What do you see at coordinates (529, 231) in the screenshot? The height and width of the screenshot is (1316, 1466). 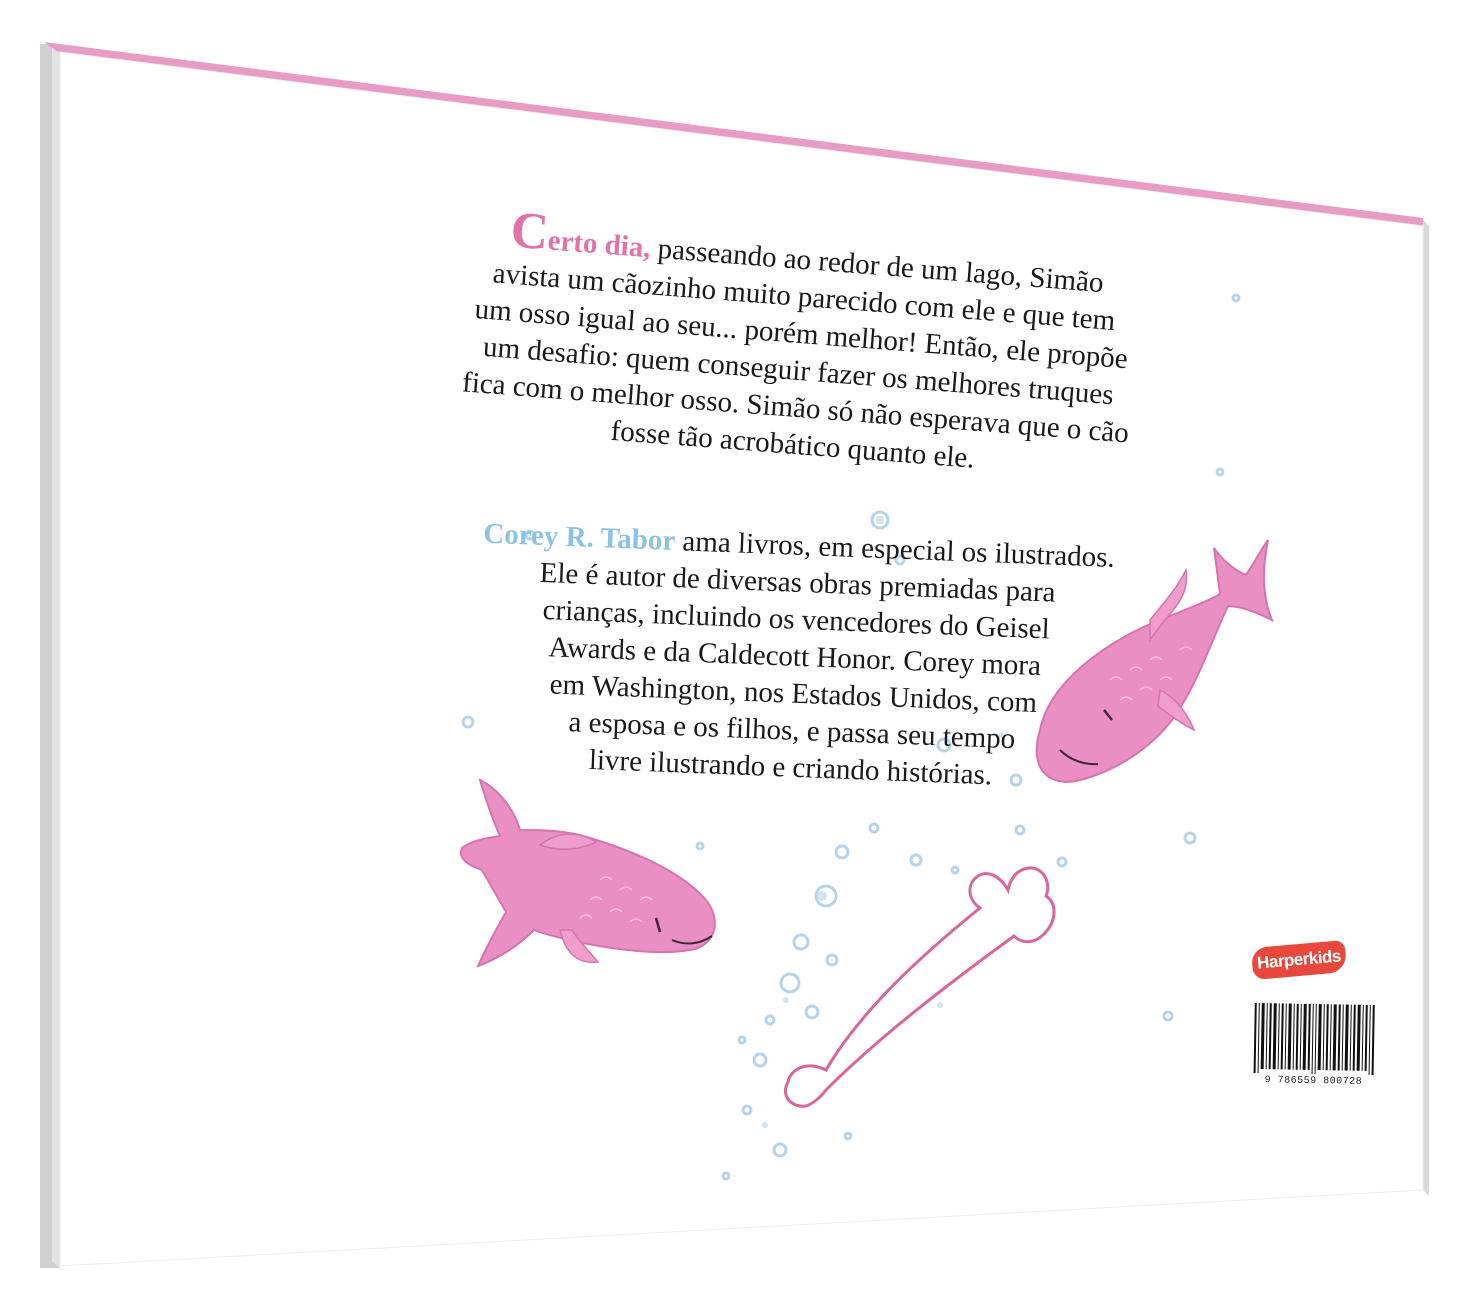 I see `blurb-initial-capital: C` at bounding box center [529, 231].